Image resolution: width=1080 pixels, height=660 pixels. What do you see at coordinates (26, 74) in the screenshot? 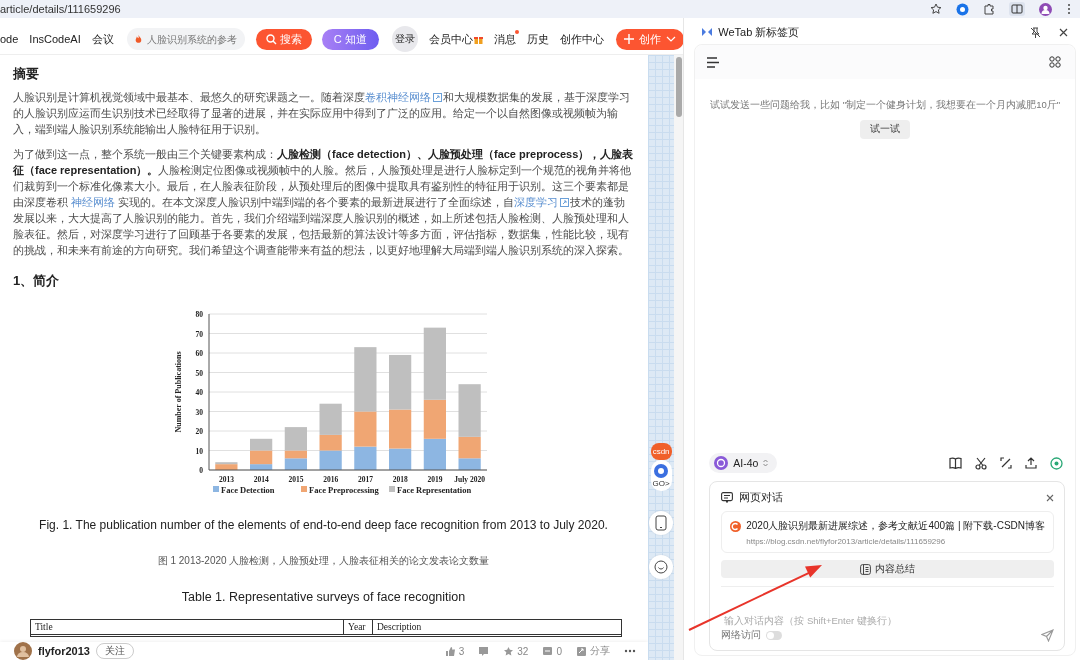
I see `section-heading: 摘要` at bounding box center [26, 74].